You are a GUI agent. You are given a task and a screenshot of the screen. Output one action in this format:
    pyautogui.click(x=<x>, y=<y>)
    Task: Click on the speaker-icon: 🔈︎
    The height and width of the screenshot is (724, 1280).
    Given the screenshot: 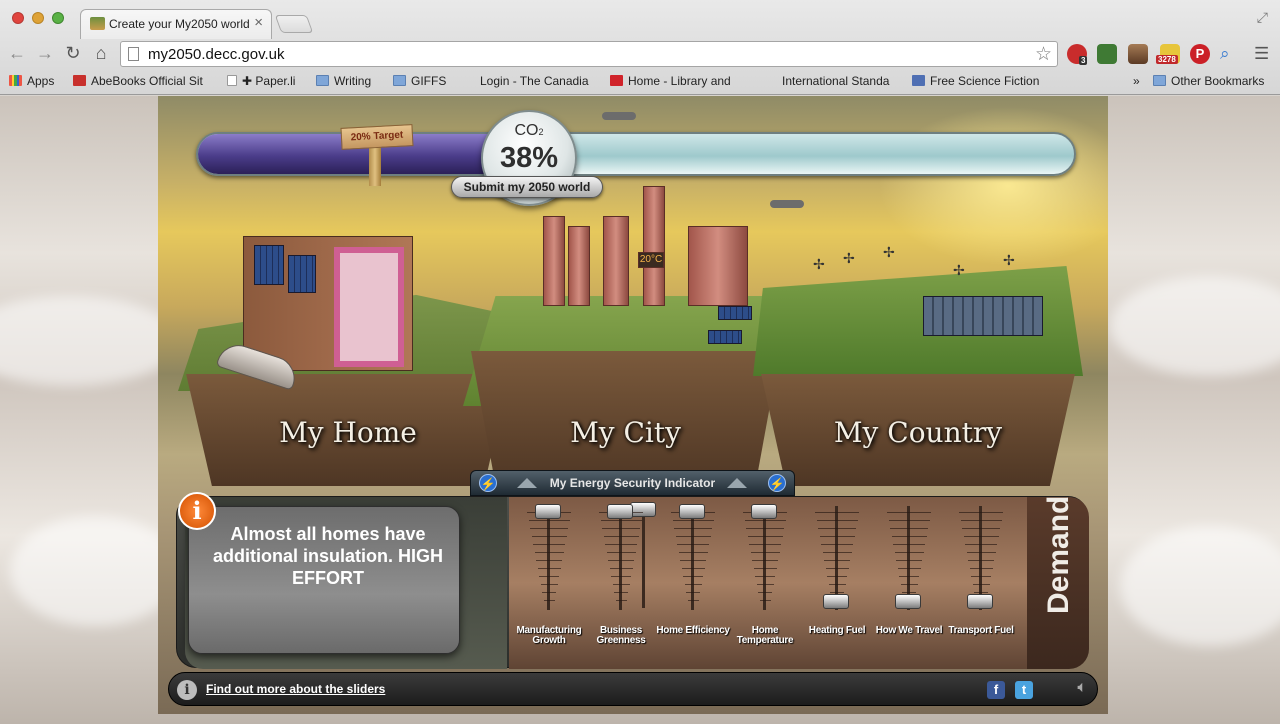 What is the action you would take?
    pyautogui.click(x=1082, y=688)
    